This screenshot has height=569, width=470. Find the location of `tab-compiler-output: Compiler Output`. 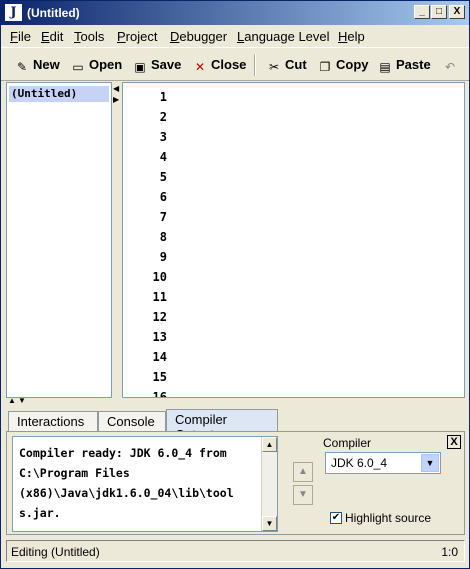

tab-compiler-output: Compiler Output is located at coordinates (222, 425).